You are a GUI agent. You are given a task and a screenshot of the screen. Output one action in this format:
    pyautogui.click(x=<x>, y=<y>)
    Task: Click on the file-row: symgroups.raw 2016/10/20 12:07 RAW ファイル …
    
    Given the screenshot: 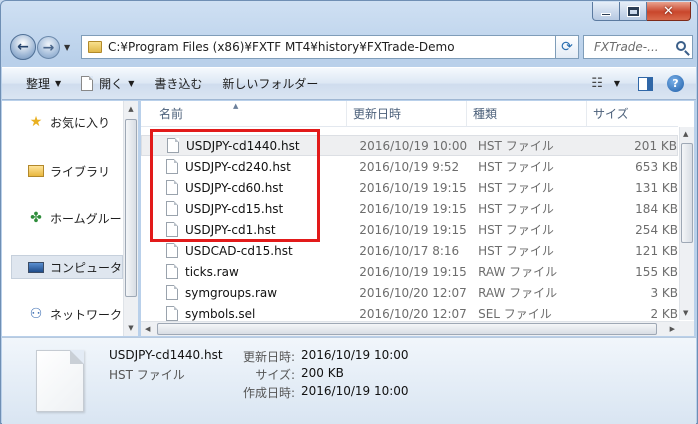 What is the action you would take?
    pyautogui.click(x=409, y=292)
    